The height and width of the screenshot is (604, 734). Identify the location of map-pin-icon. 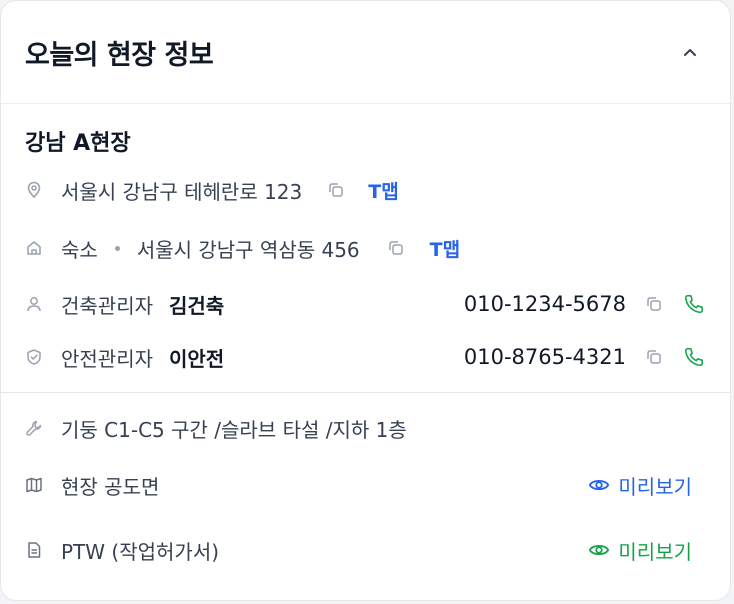
(34, 190).